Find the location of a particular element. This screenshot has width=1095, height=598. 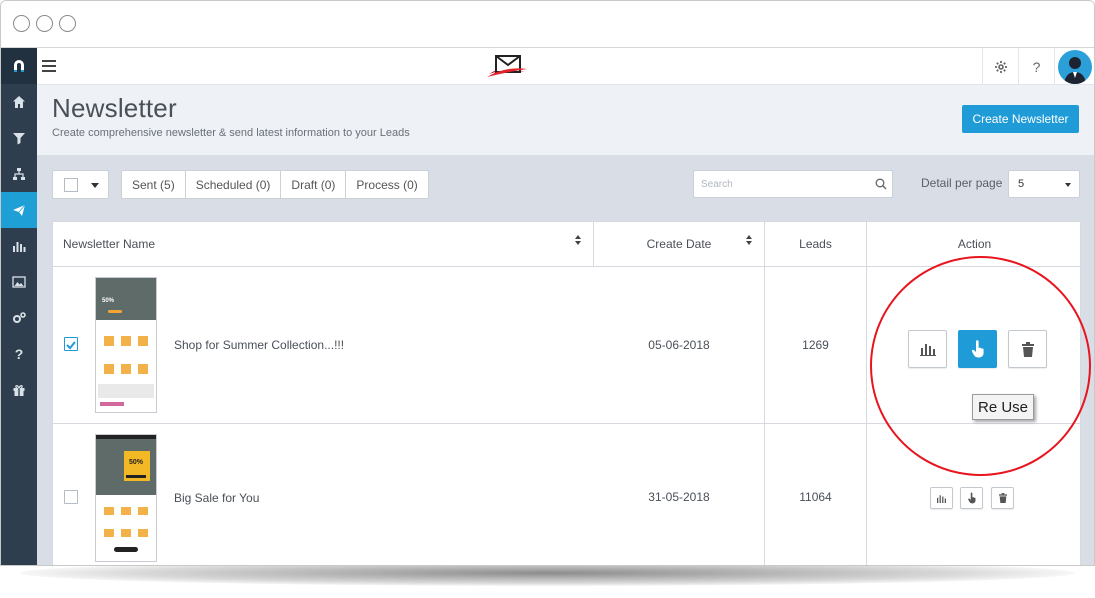

search-icon is located at coordinates (881, 184).